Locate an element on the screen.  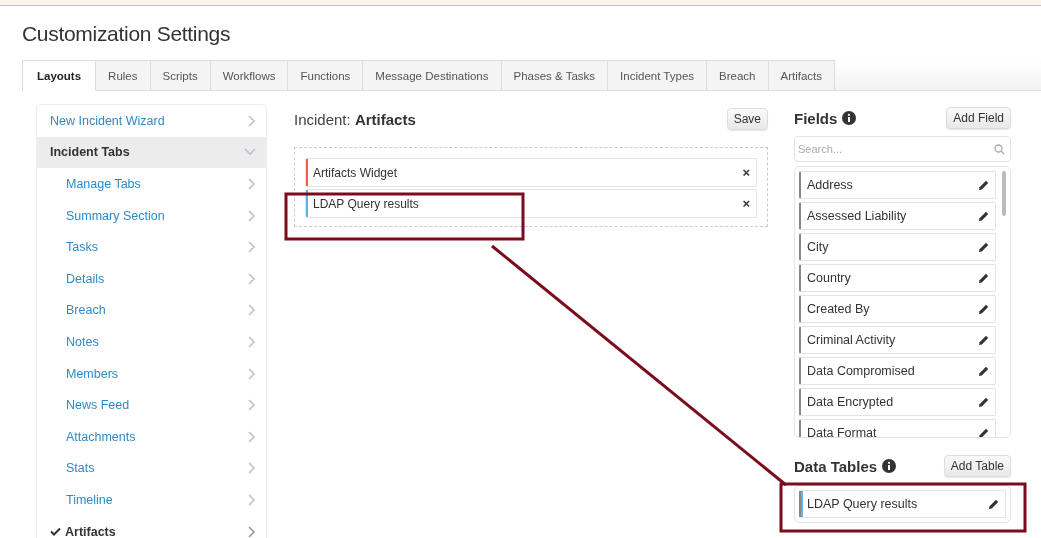
sidebar-item: Manage Tabs is located at coordinates (151, 184).